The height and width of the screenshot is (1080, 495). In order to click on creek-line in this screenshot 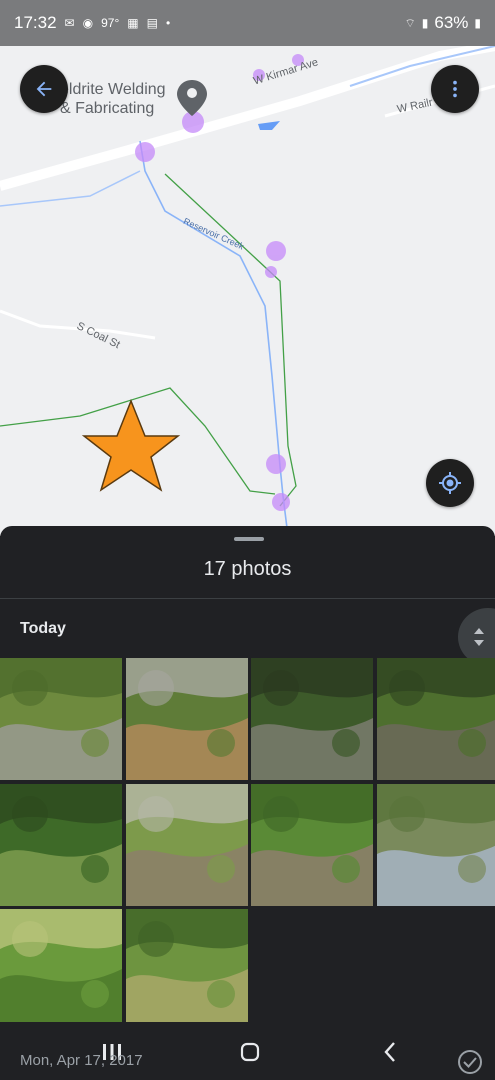, I will do `click(214, 338)`.